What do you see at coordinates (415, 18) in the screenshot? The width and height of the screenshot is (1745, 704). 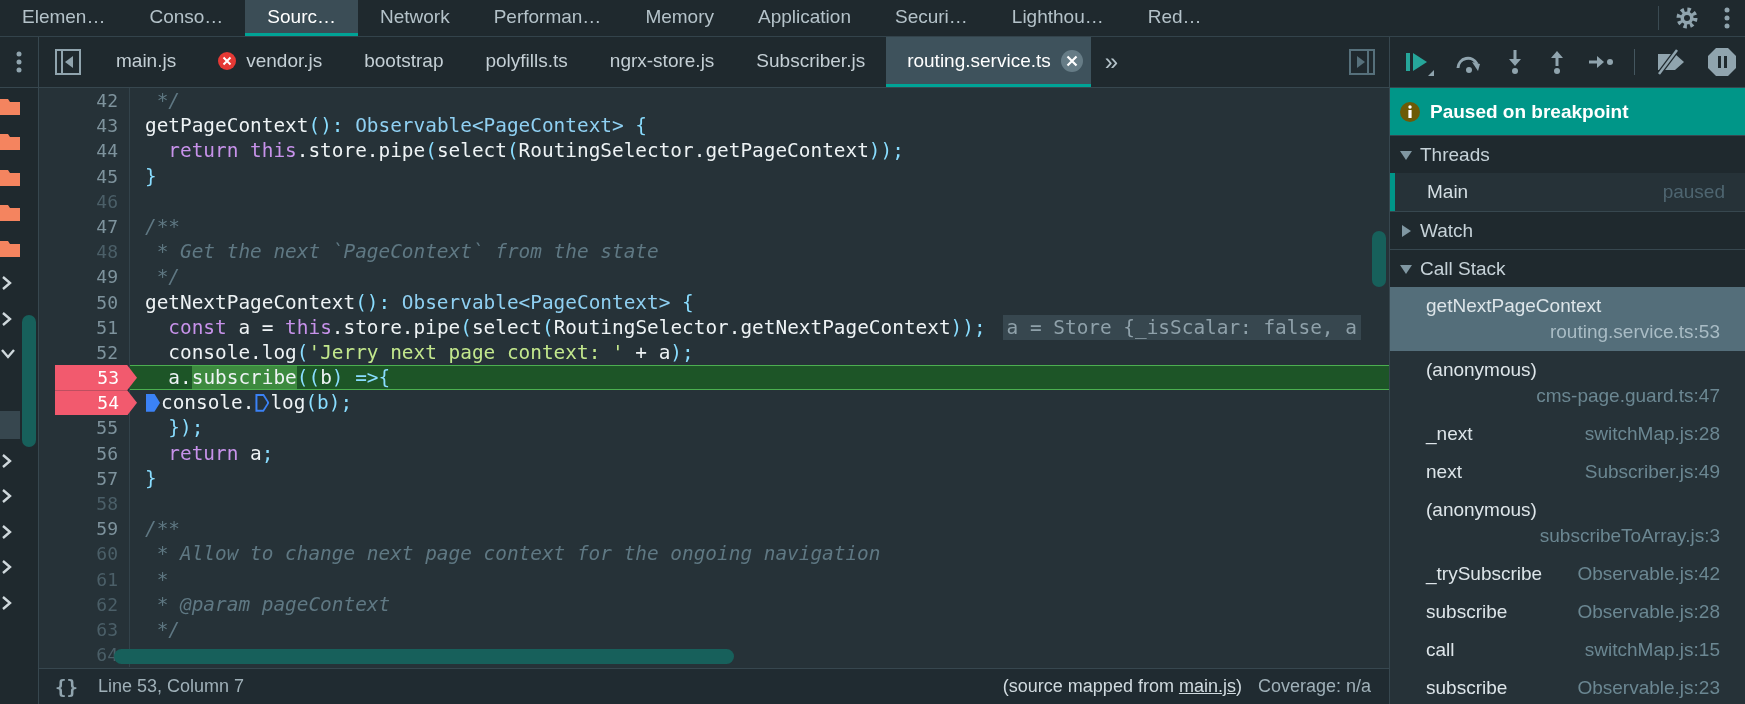 I see `panel-tab: Network` at bounding box center [415, 18].